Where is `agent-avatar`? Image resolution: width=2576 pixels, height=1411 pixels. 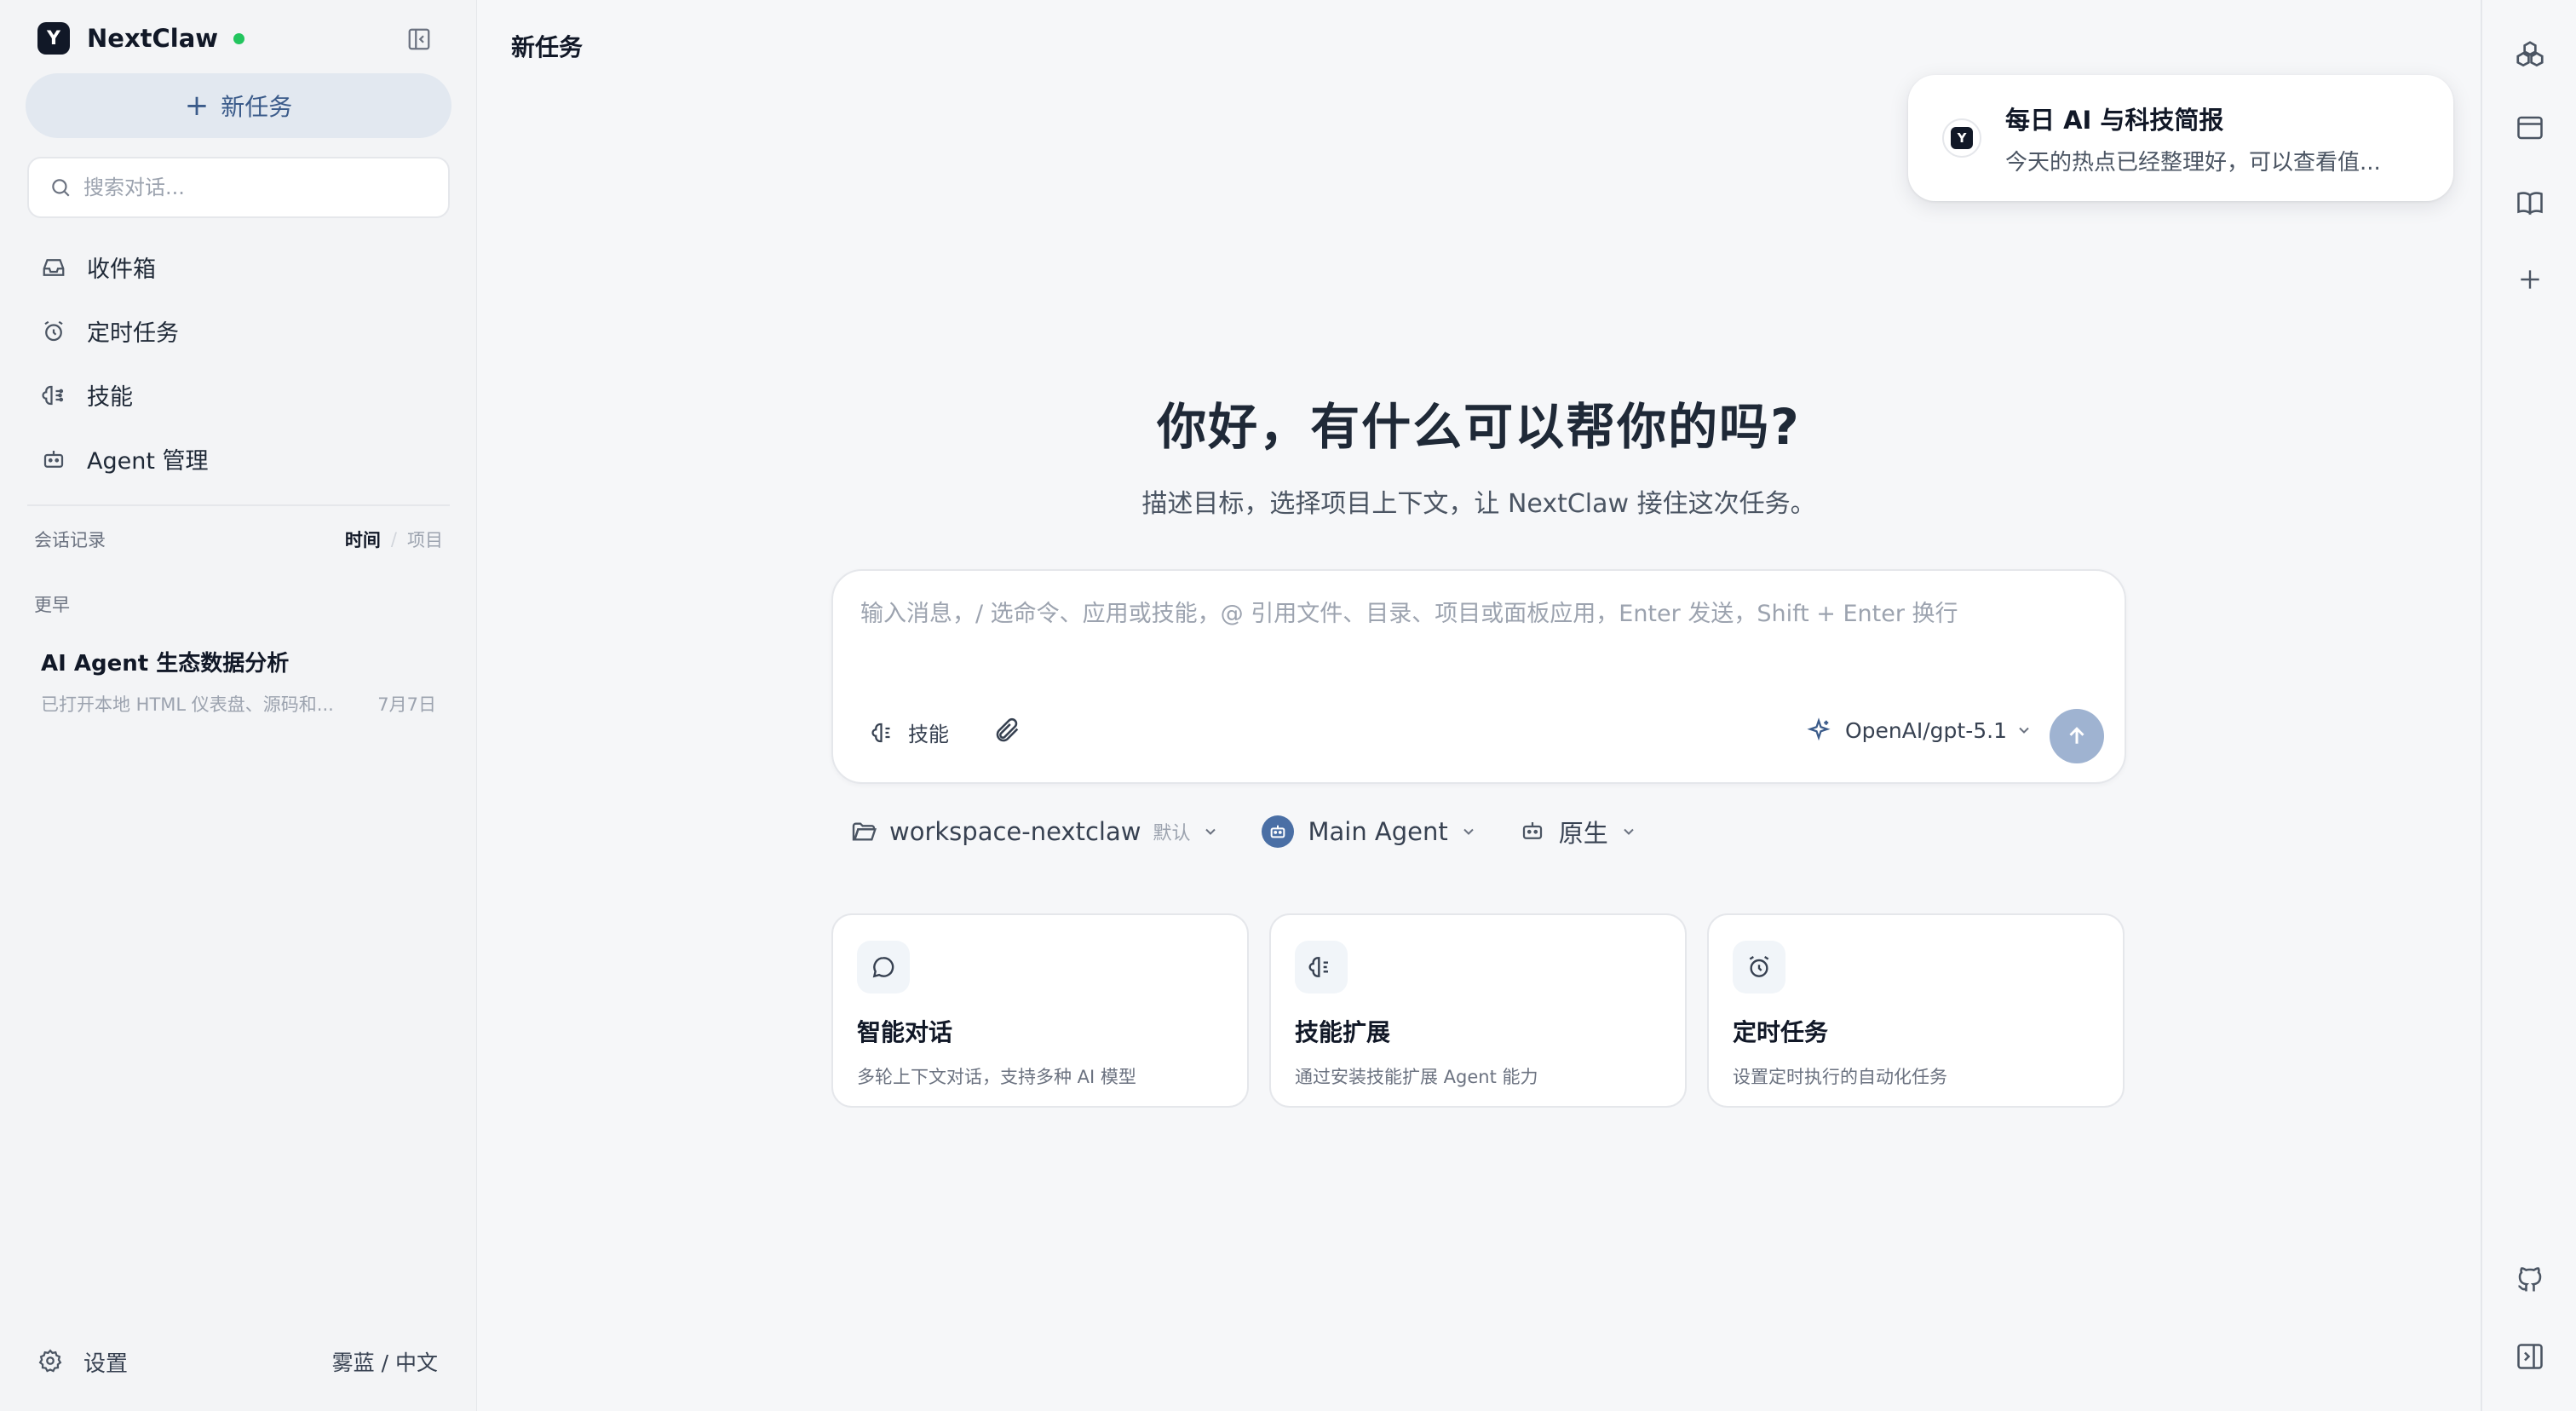 agent-avatar is located at coordinates (1279, 831).